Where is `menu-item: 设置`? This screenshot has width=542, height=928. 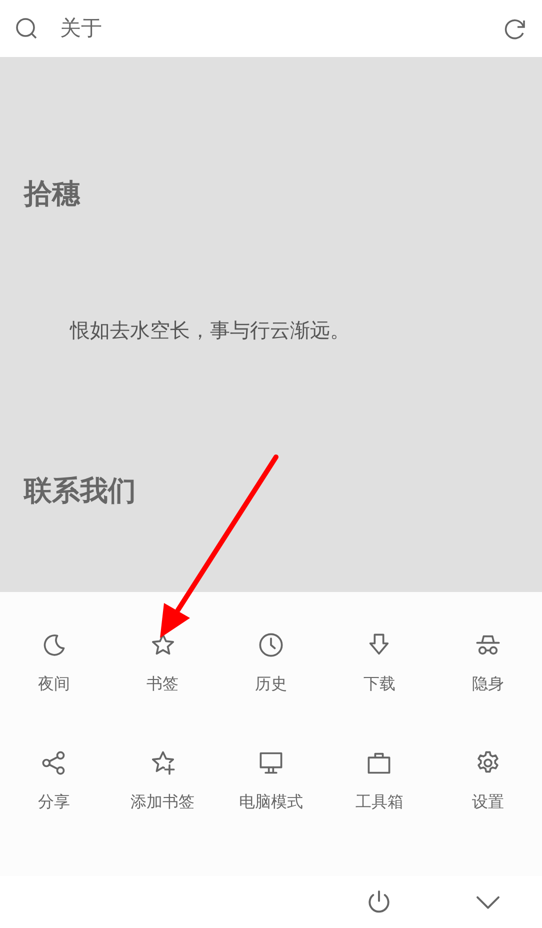 menu-item: 设置 is located at coordinates (488, 791).